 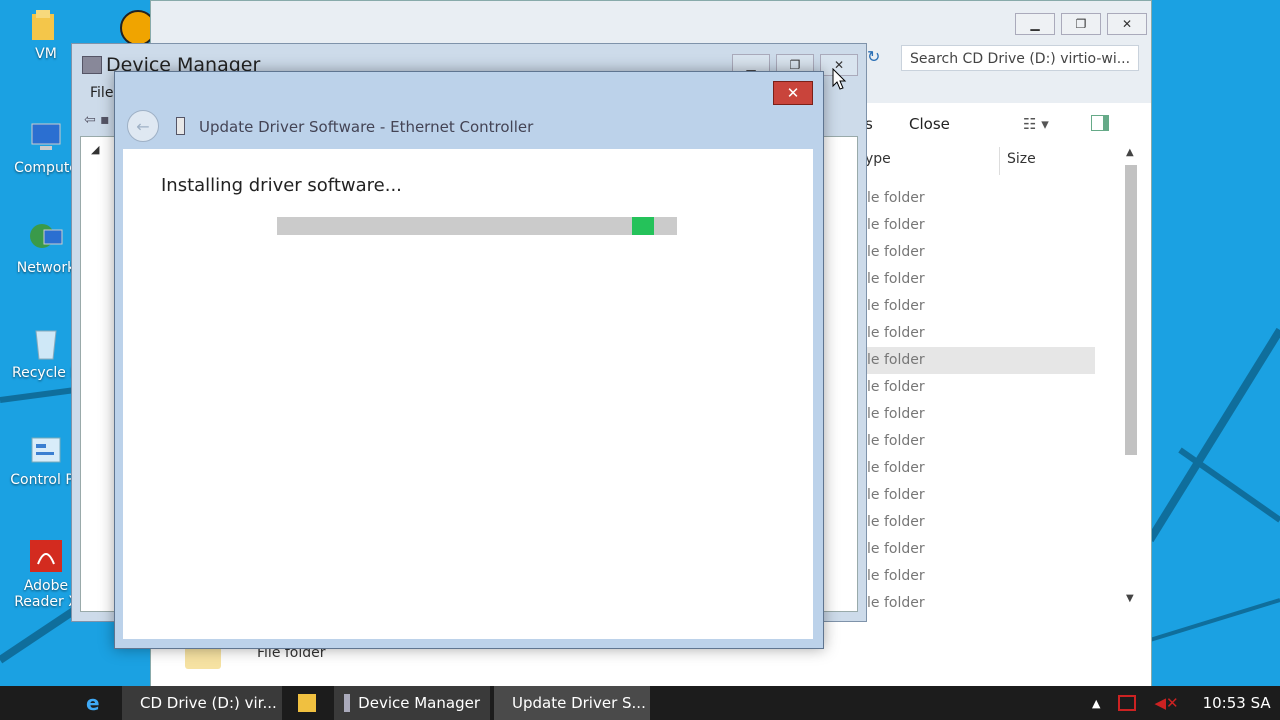 What do you see at coordinates (101, 93) in the screenshot?
I see `menu-file: File` at bounding box center [101, 93].